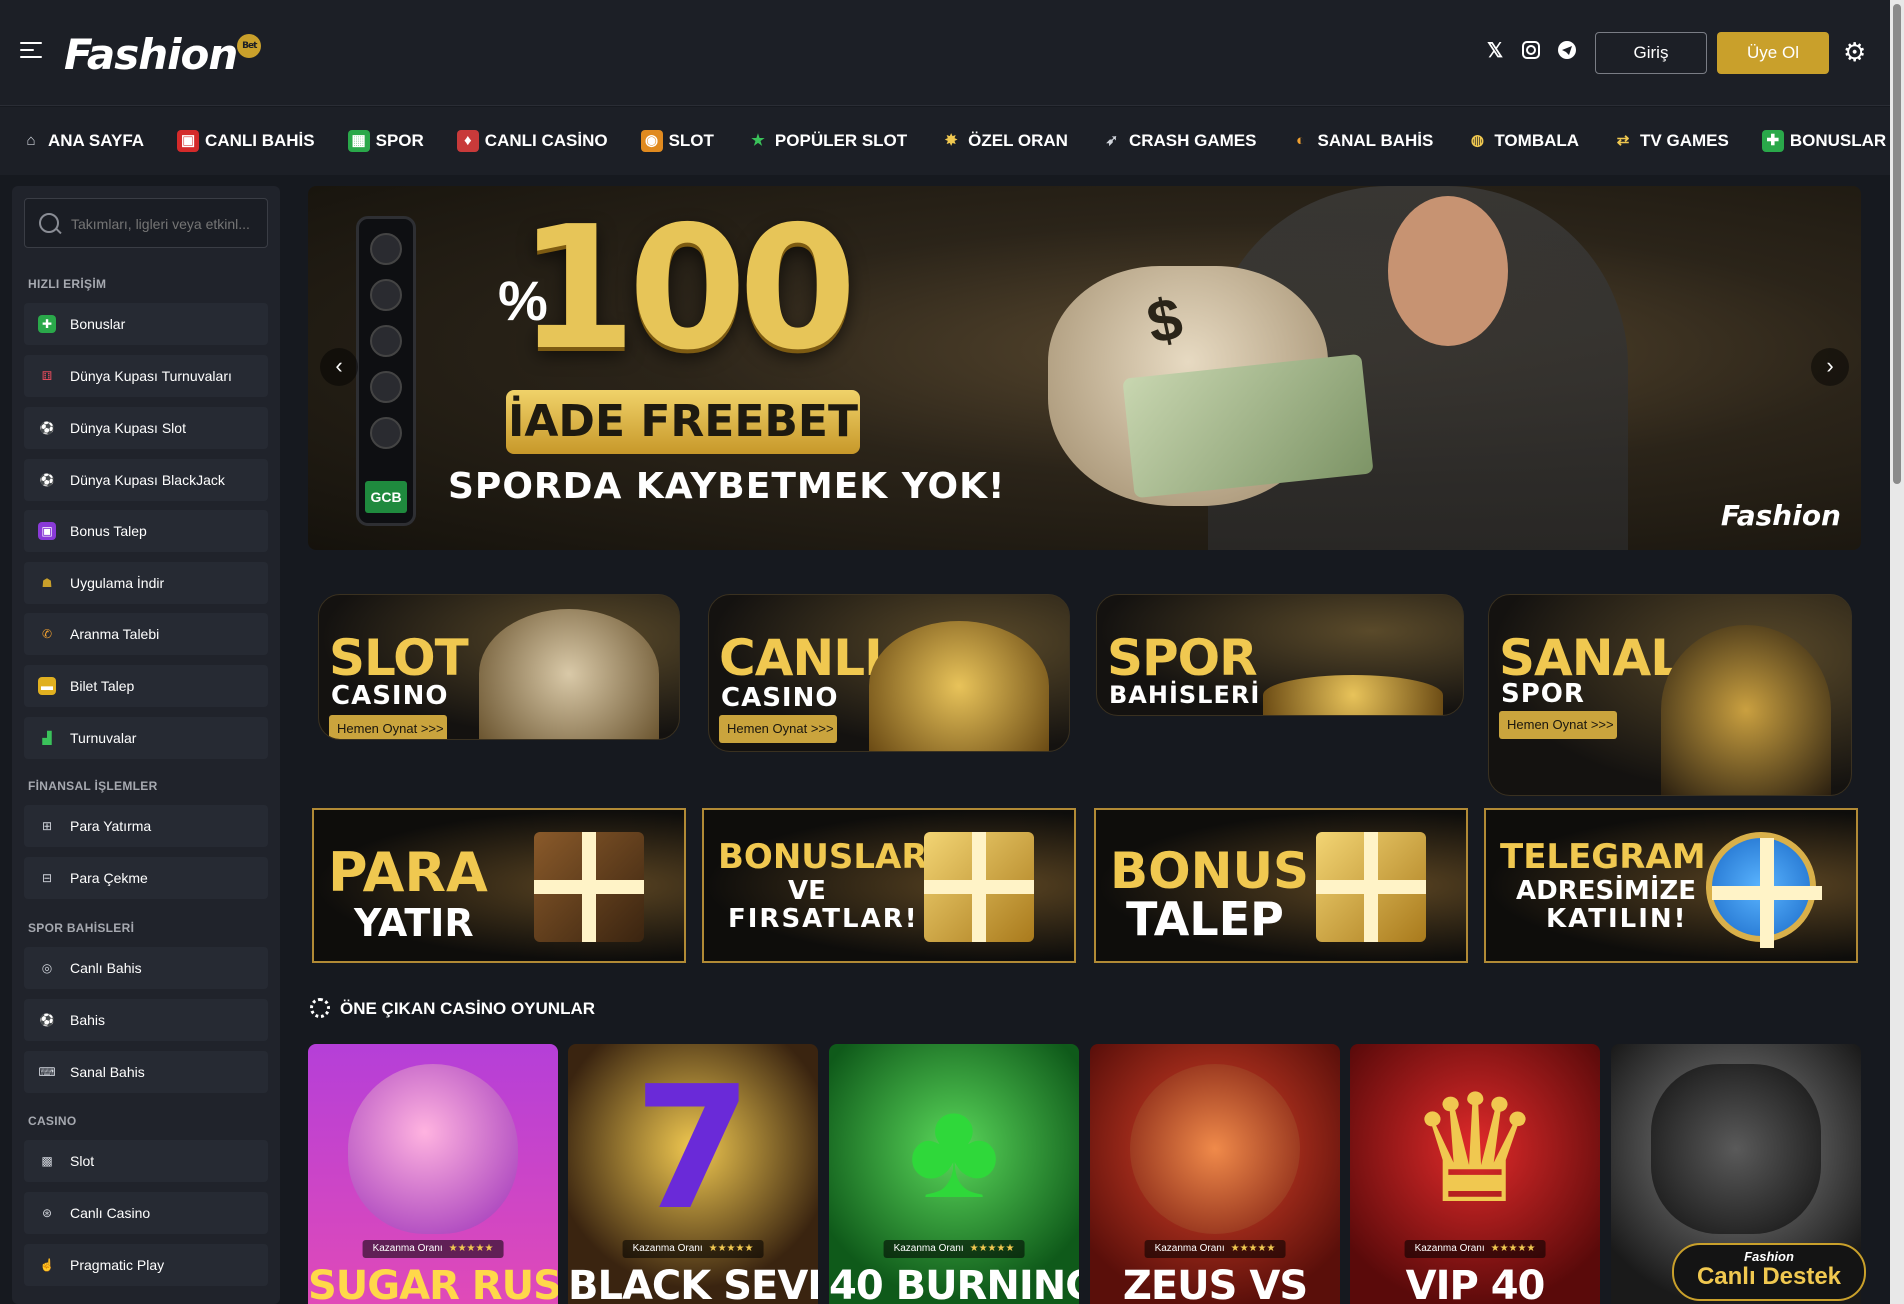  Describe the element at coordinates (589, 887) in the screenshot. I see `wallet-image` at that location.